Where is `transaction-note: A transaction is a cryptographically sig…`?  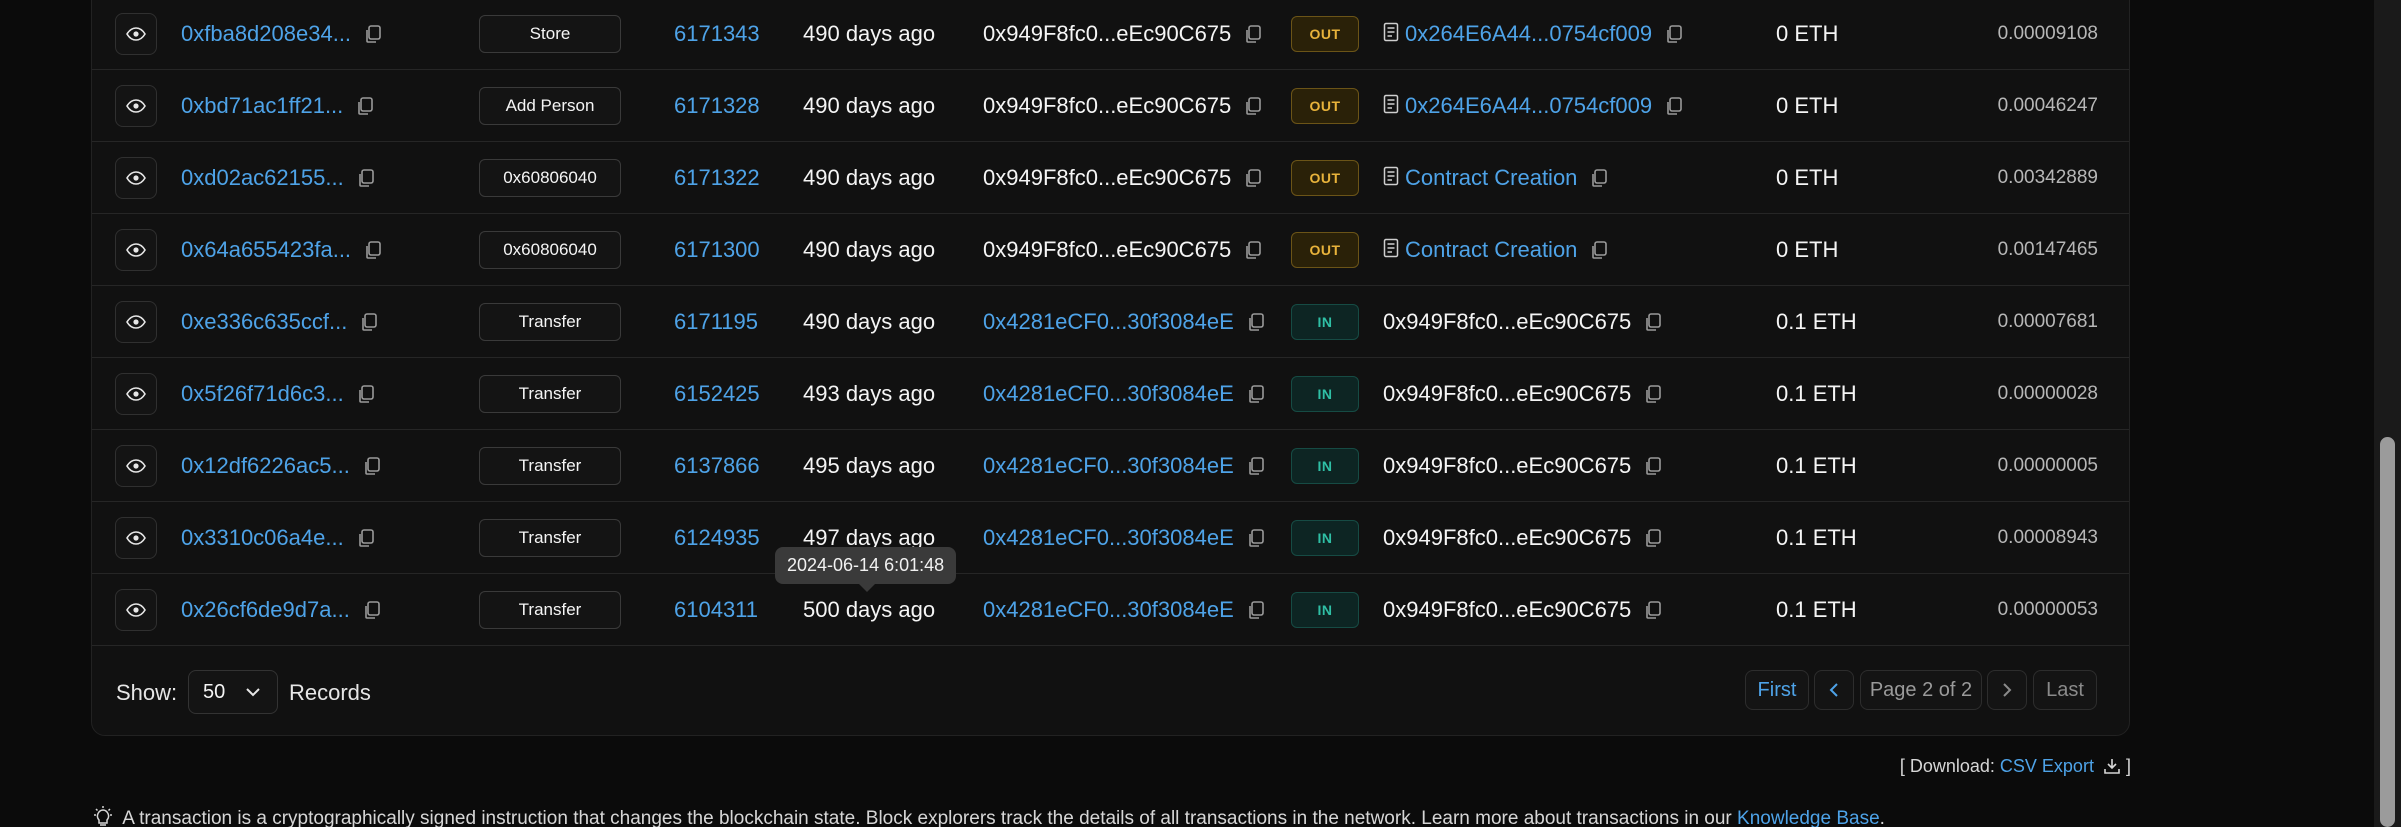 transaction-note: A transaction is a cryptographically sig… is located at coordinates (988, 816).